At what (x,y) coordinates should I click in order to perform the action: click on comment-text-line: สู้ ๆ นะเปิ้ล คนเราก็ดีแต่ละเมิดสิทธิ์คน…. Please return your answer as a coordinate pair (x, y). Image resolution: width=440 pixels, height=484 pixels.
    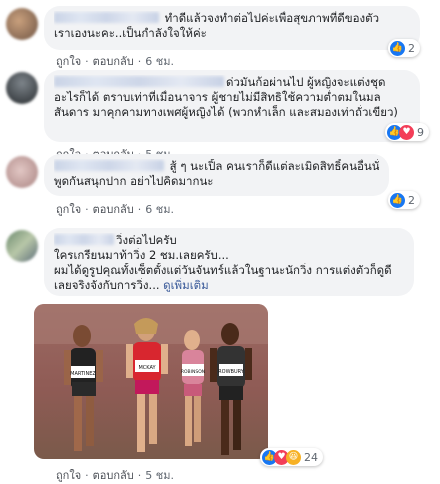
    Looking at the image, I should click on (274, 166).